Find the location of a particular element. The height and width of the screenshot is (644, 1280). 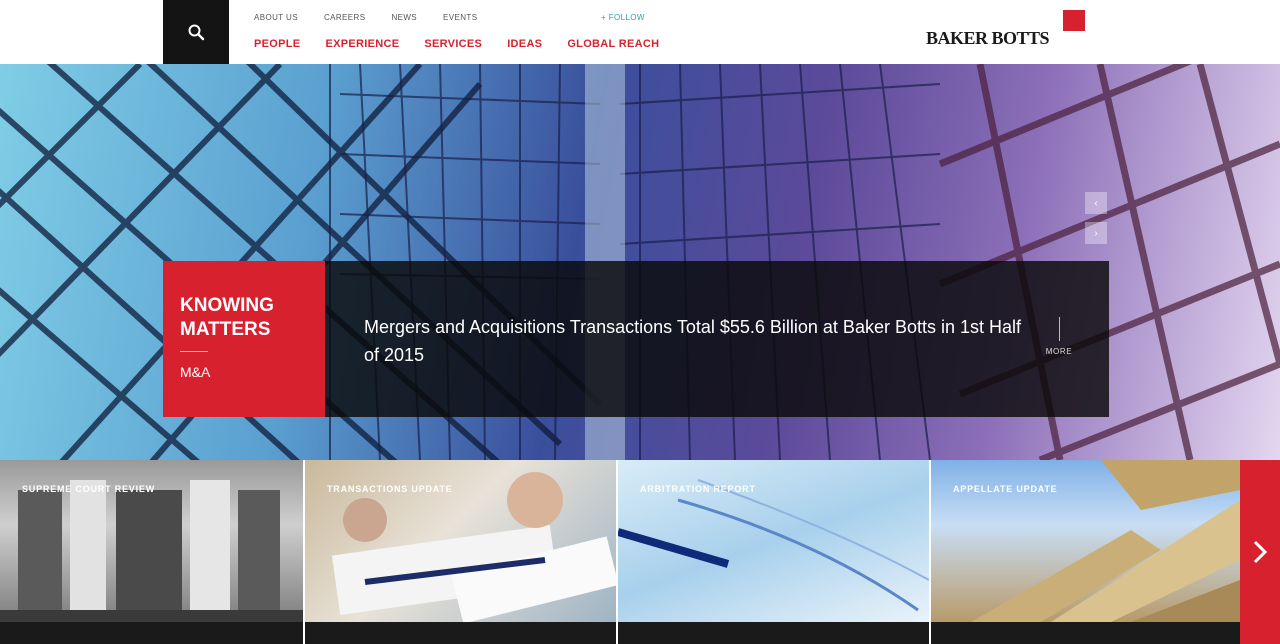

hero-prev-button: ‹ is located at coordinates (1096, 203).